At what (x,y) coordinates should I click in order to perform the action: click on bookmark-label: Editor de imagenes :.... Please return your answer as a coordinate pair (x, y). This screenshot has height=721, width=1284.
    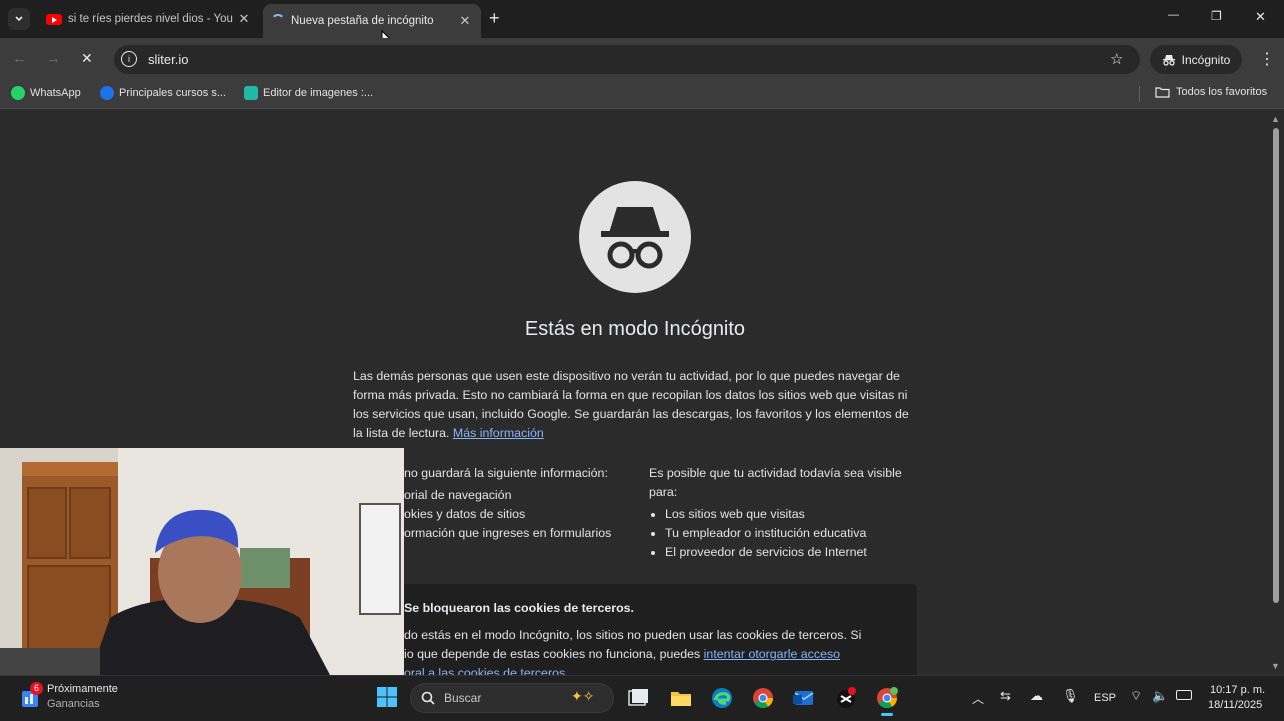
    Looking at the image, I should click on (318, 93).